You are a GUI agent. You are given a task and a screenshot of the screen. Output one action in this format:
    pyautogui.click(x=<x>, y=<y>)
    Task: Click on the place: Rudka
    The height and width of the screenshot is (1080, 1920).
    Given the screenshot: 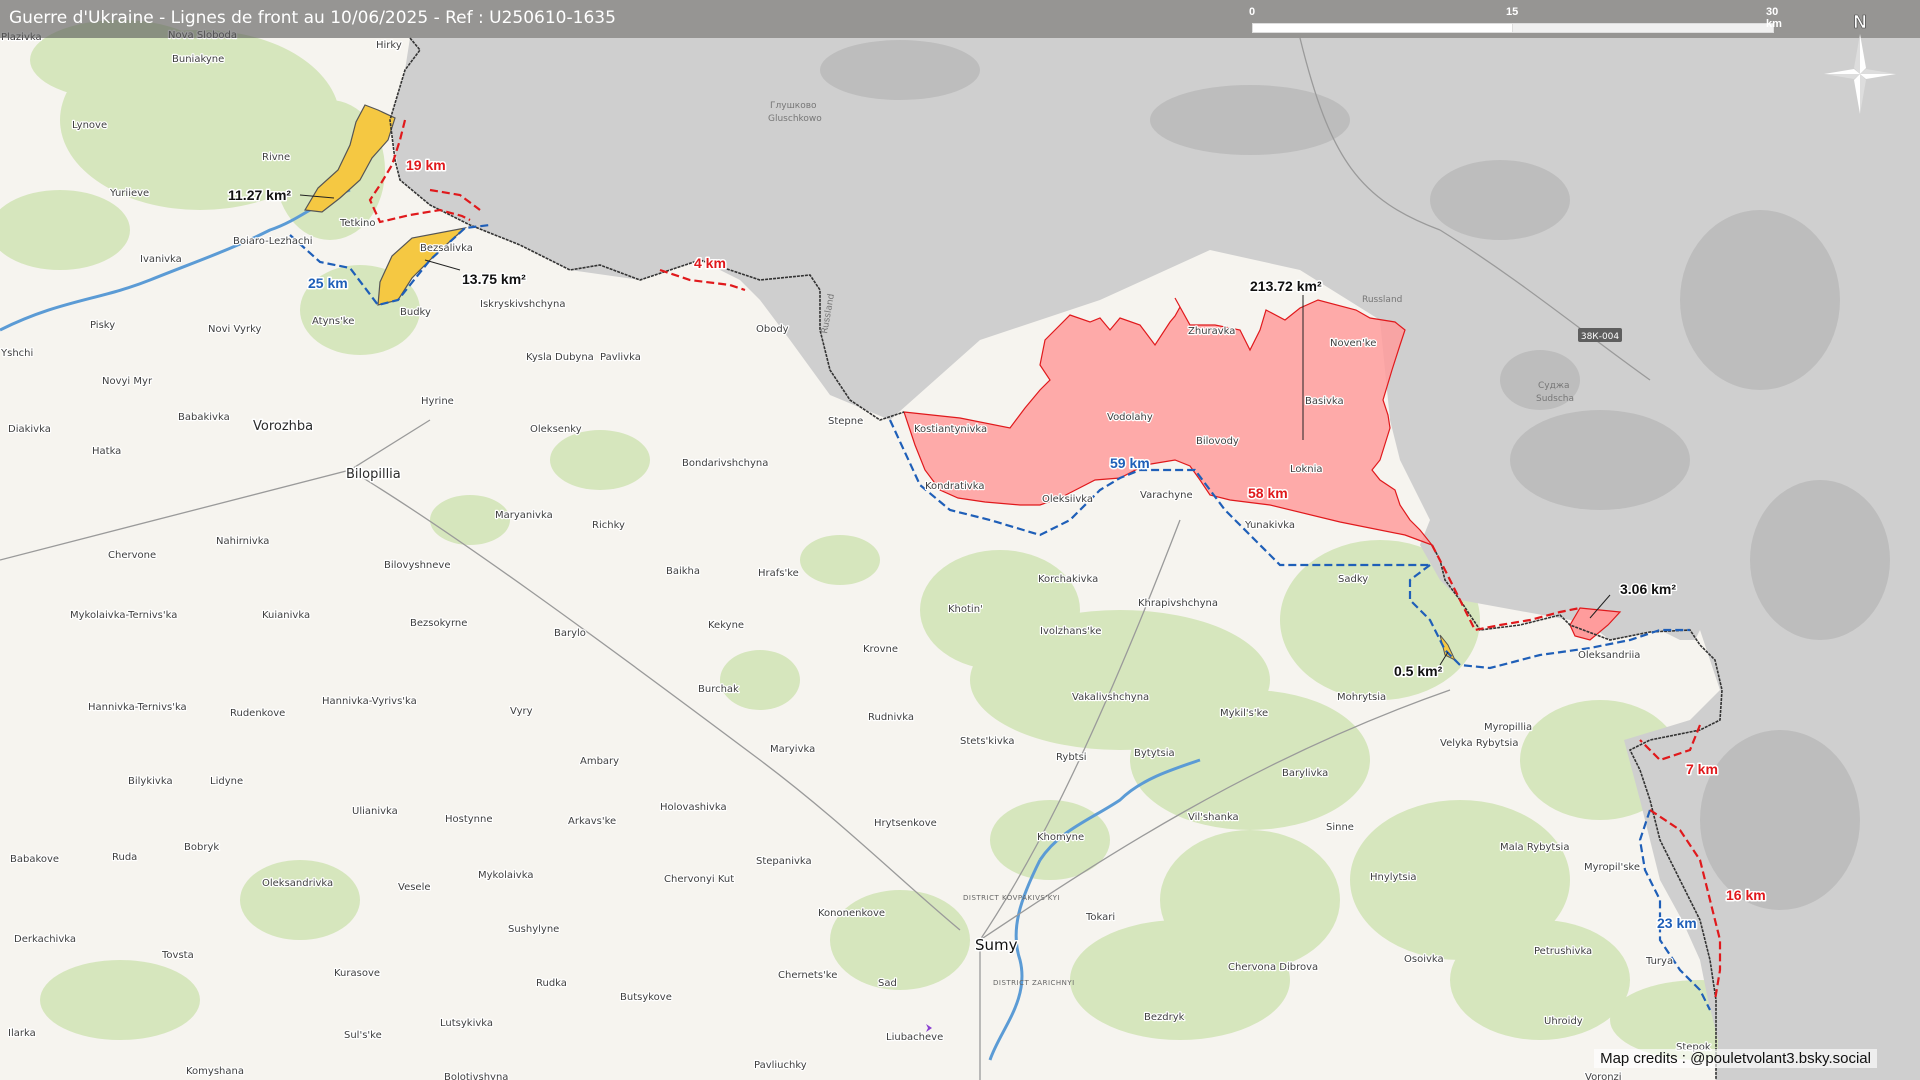 What is the action you would take?
    pyautogui.click(x=551, y=983)
    